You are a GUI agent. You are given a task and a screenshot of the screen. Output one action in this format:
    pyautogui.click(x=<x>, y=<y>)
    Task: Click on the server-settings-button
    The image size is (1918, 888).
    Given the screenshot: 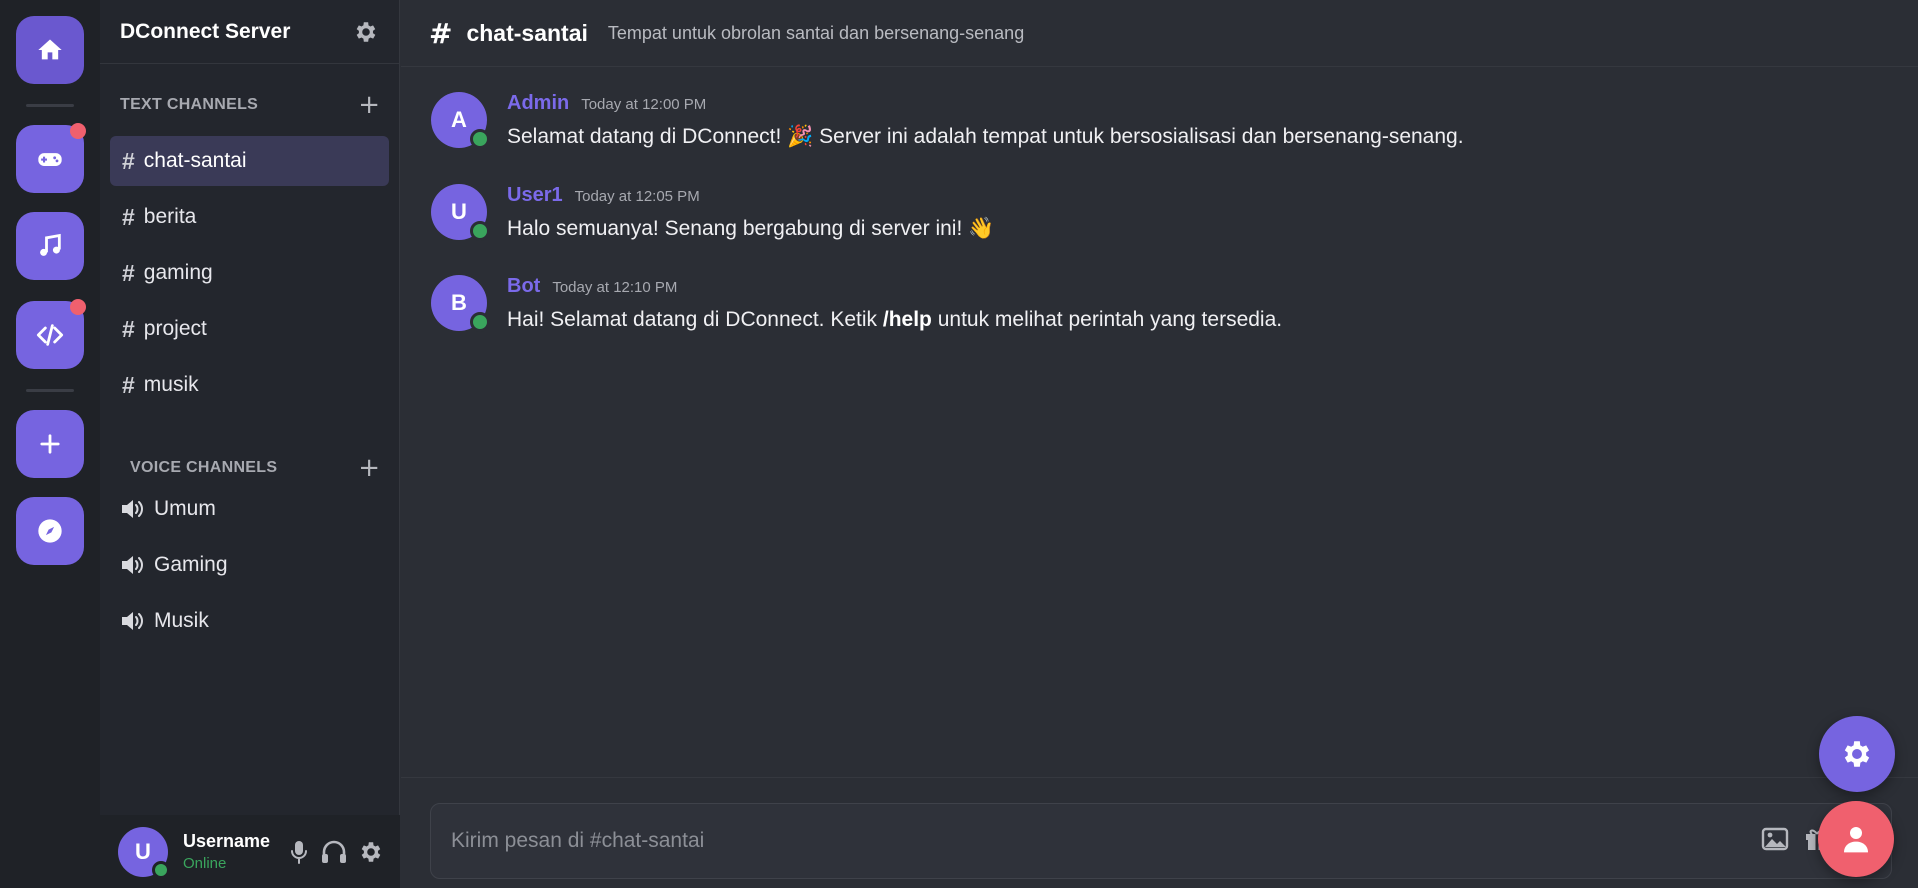 What is the action you would take?
    pyautogui.click(x=366, y=32)
    